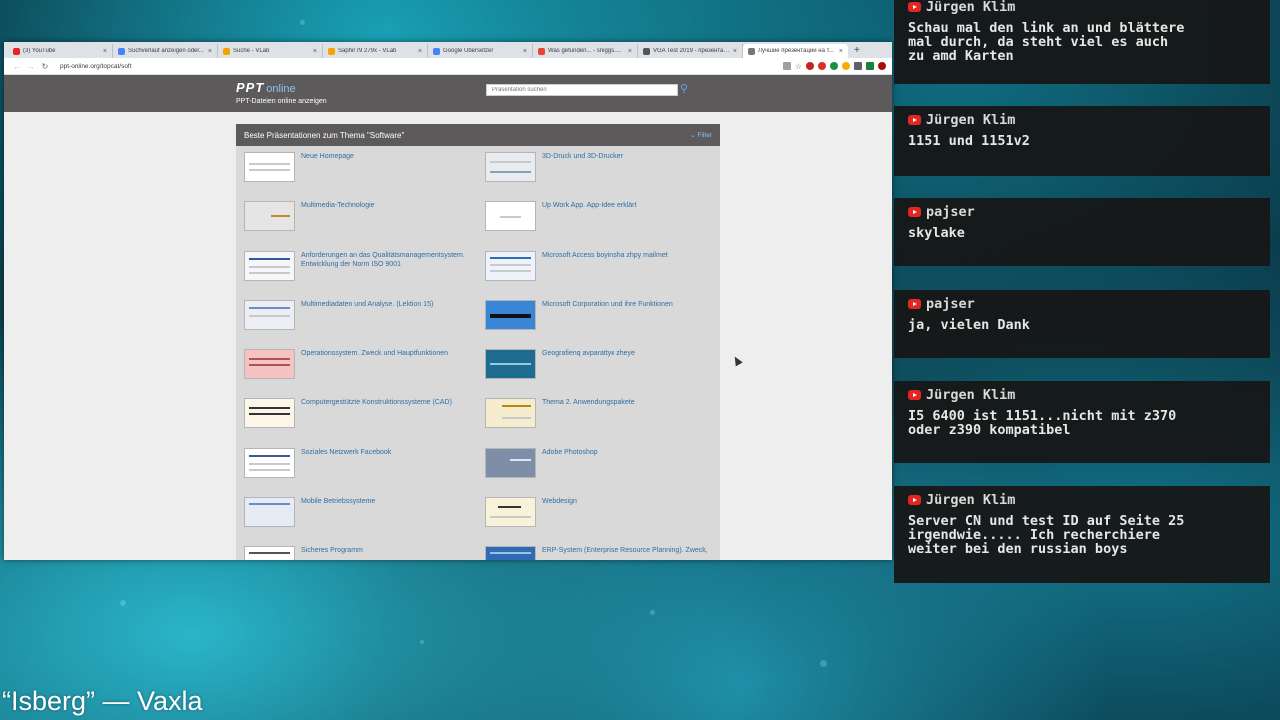  I want to click on presentation-title: Mobile Betriebssysteme, so click(386, 501).